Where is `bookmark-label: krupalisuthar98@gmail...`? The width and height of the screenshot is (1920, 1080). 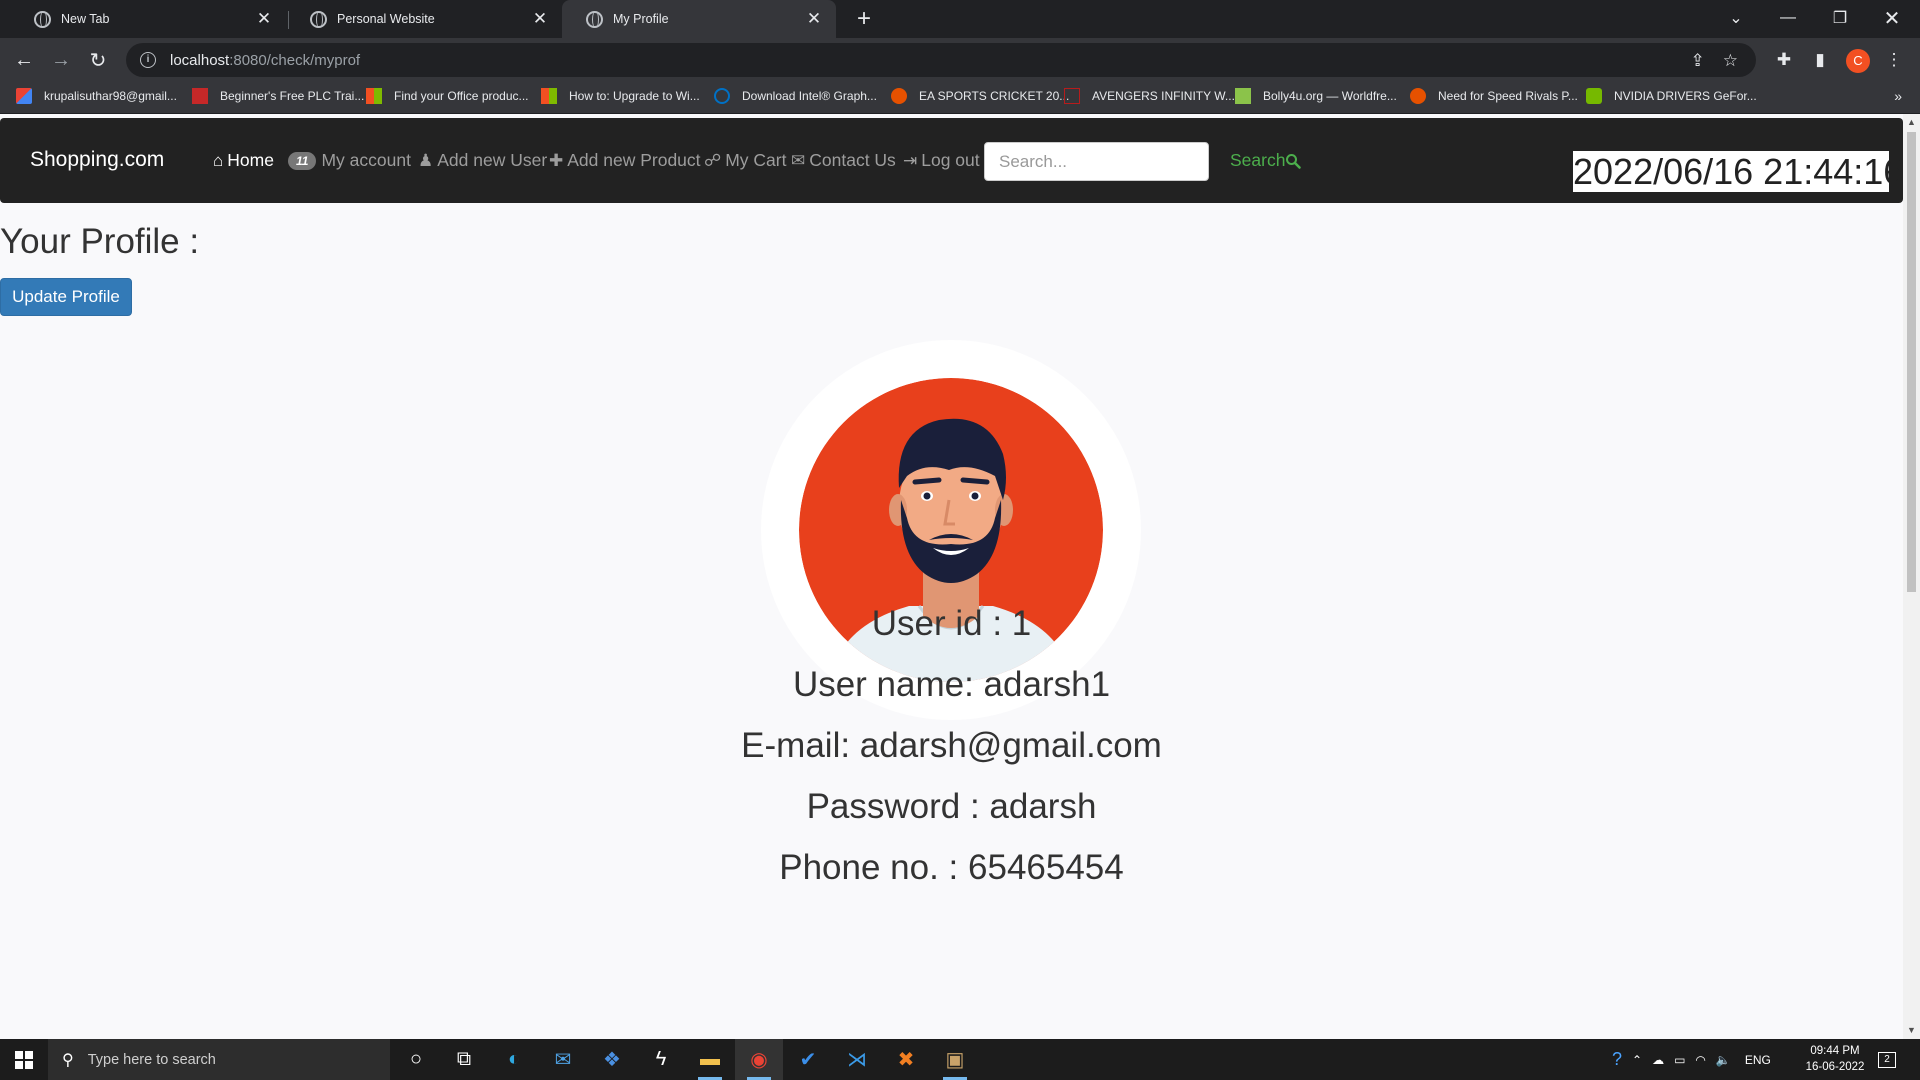 bookmark-label: krupalisuthar98@gmail... is located at coordinates (110, 96).